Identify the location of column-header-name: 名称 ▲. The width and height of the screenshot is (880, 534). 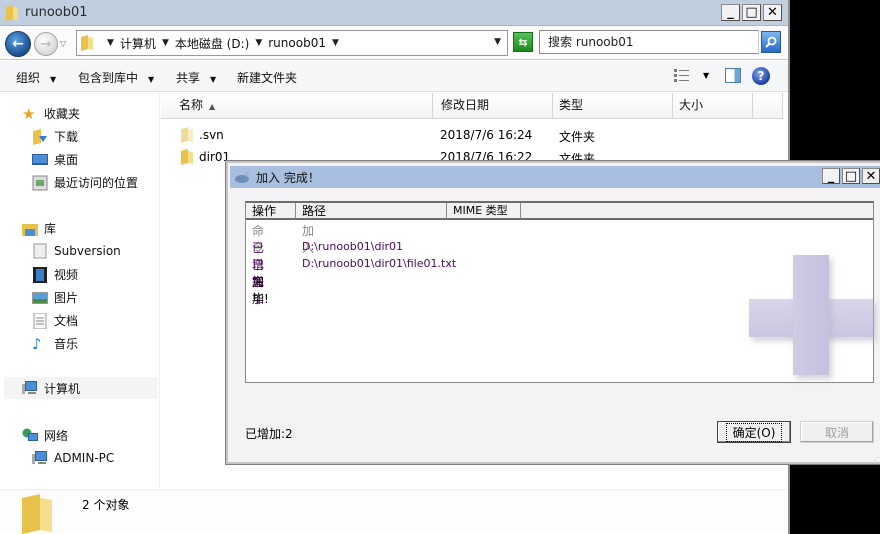
(297, 106).